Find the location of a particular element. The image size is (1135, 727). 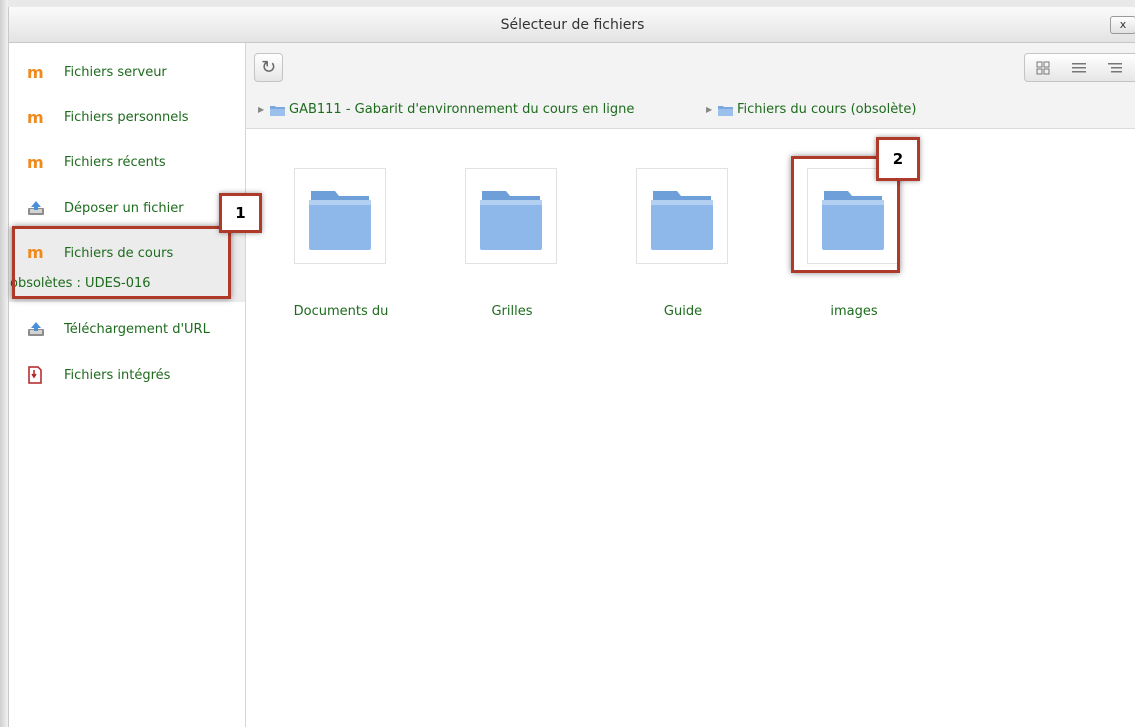

sidebar-item-label: Fichiers serveur is located at coordinates (115, 72).